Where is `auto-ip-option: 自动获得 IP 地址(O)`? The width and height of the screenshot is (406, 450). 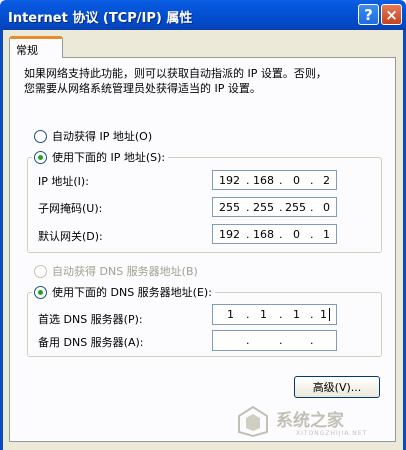 auto-ip-option: 自动获得 IP 地址(O) is located at coordinates (93, 136).